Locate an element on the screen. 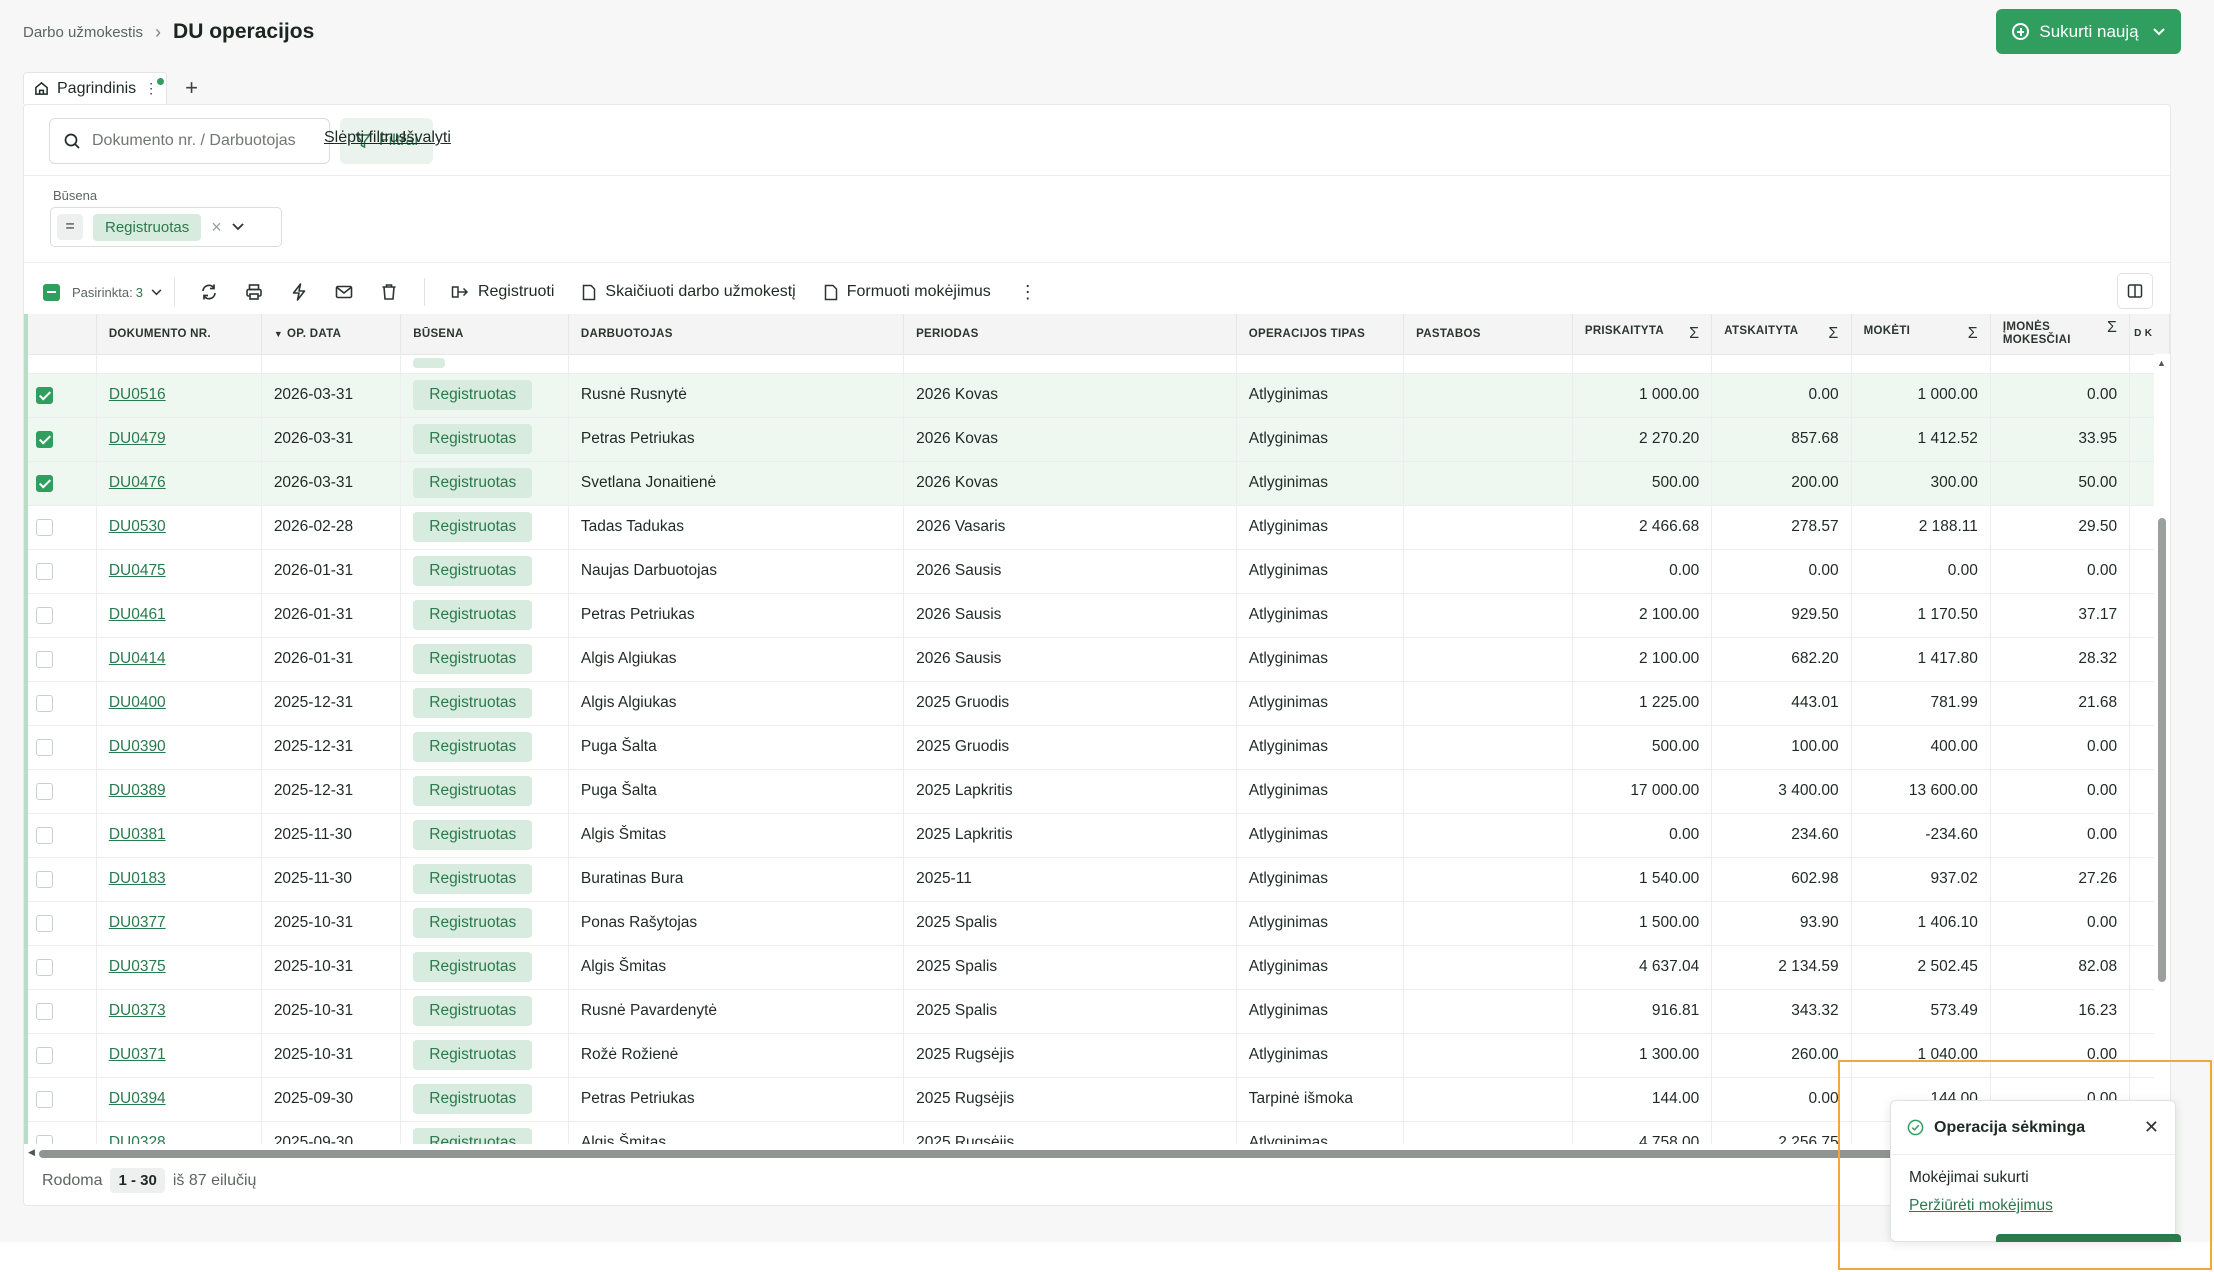  search-field is located at coordinates (189, 141).